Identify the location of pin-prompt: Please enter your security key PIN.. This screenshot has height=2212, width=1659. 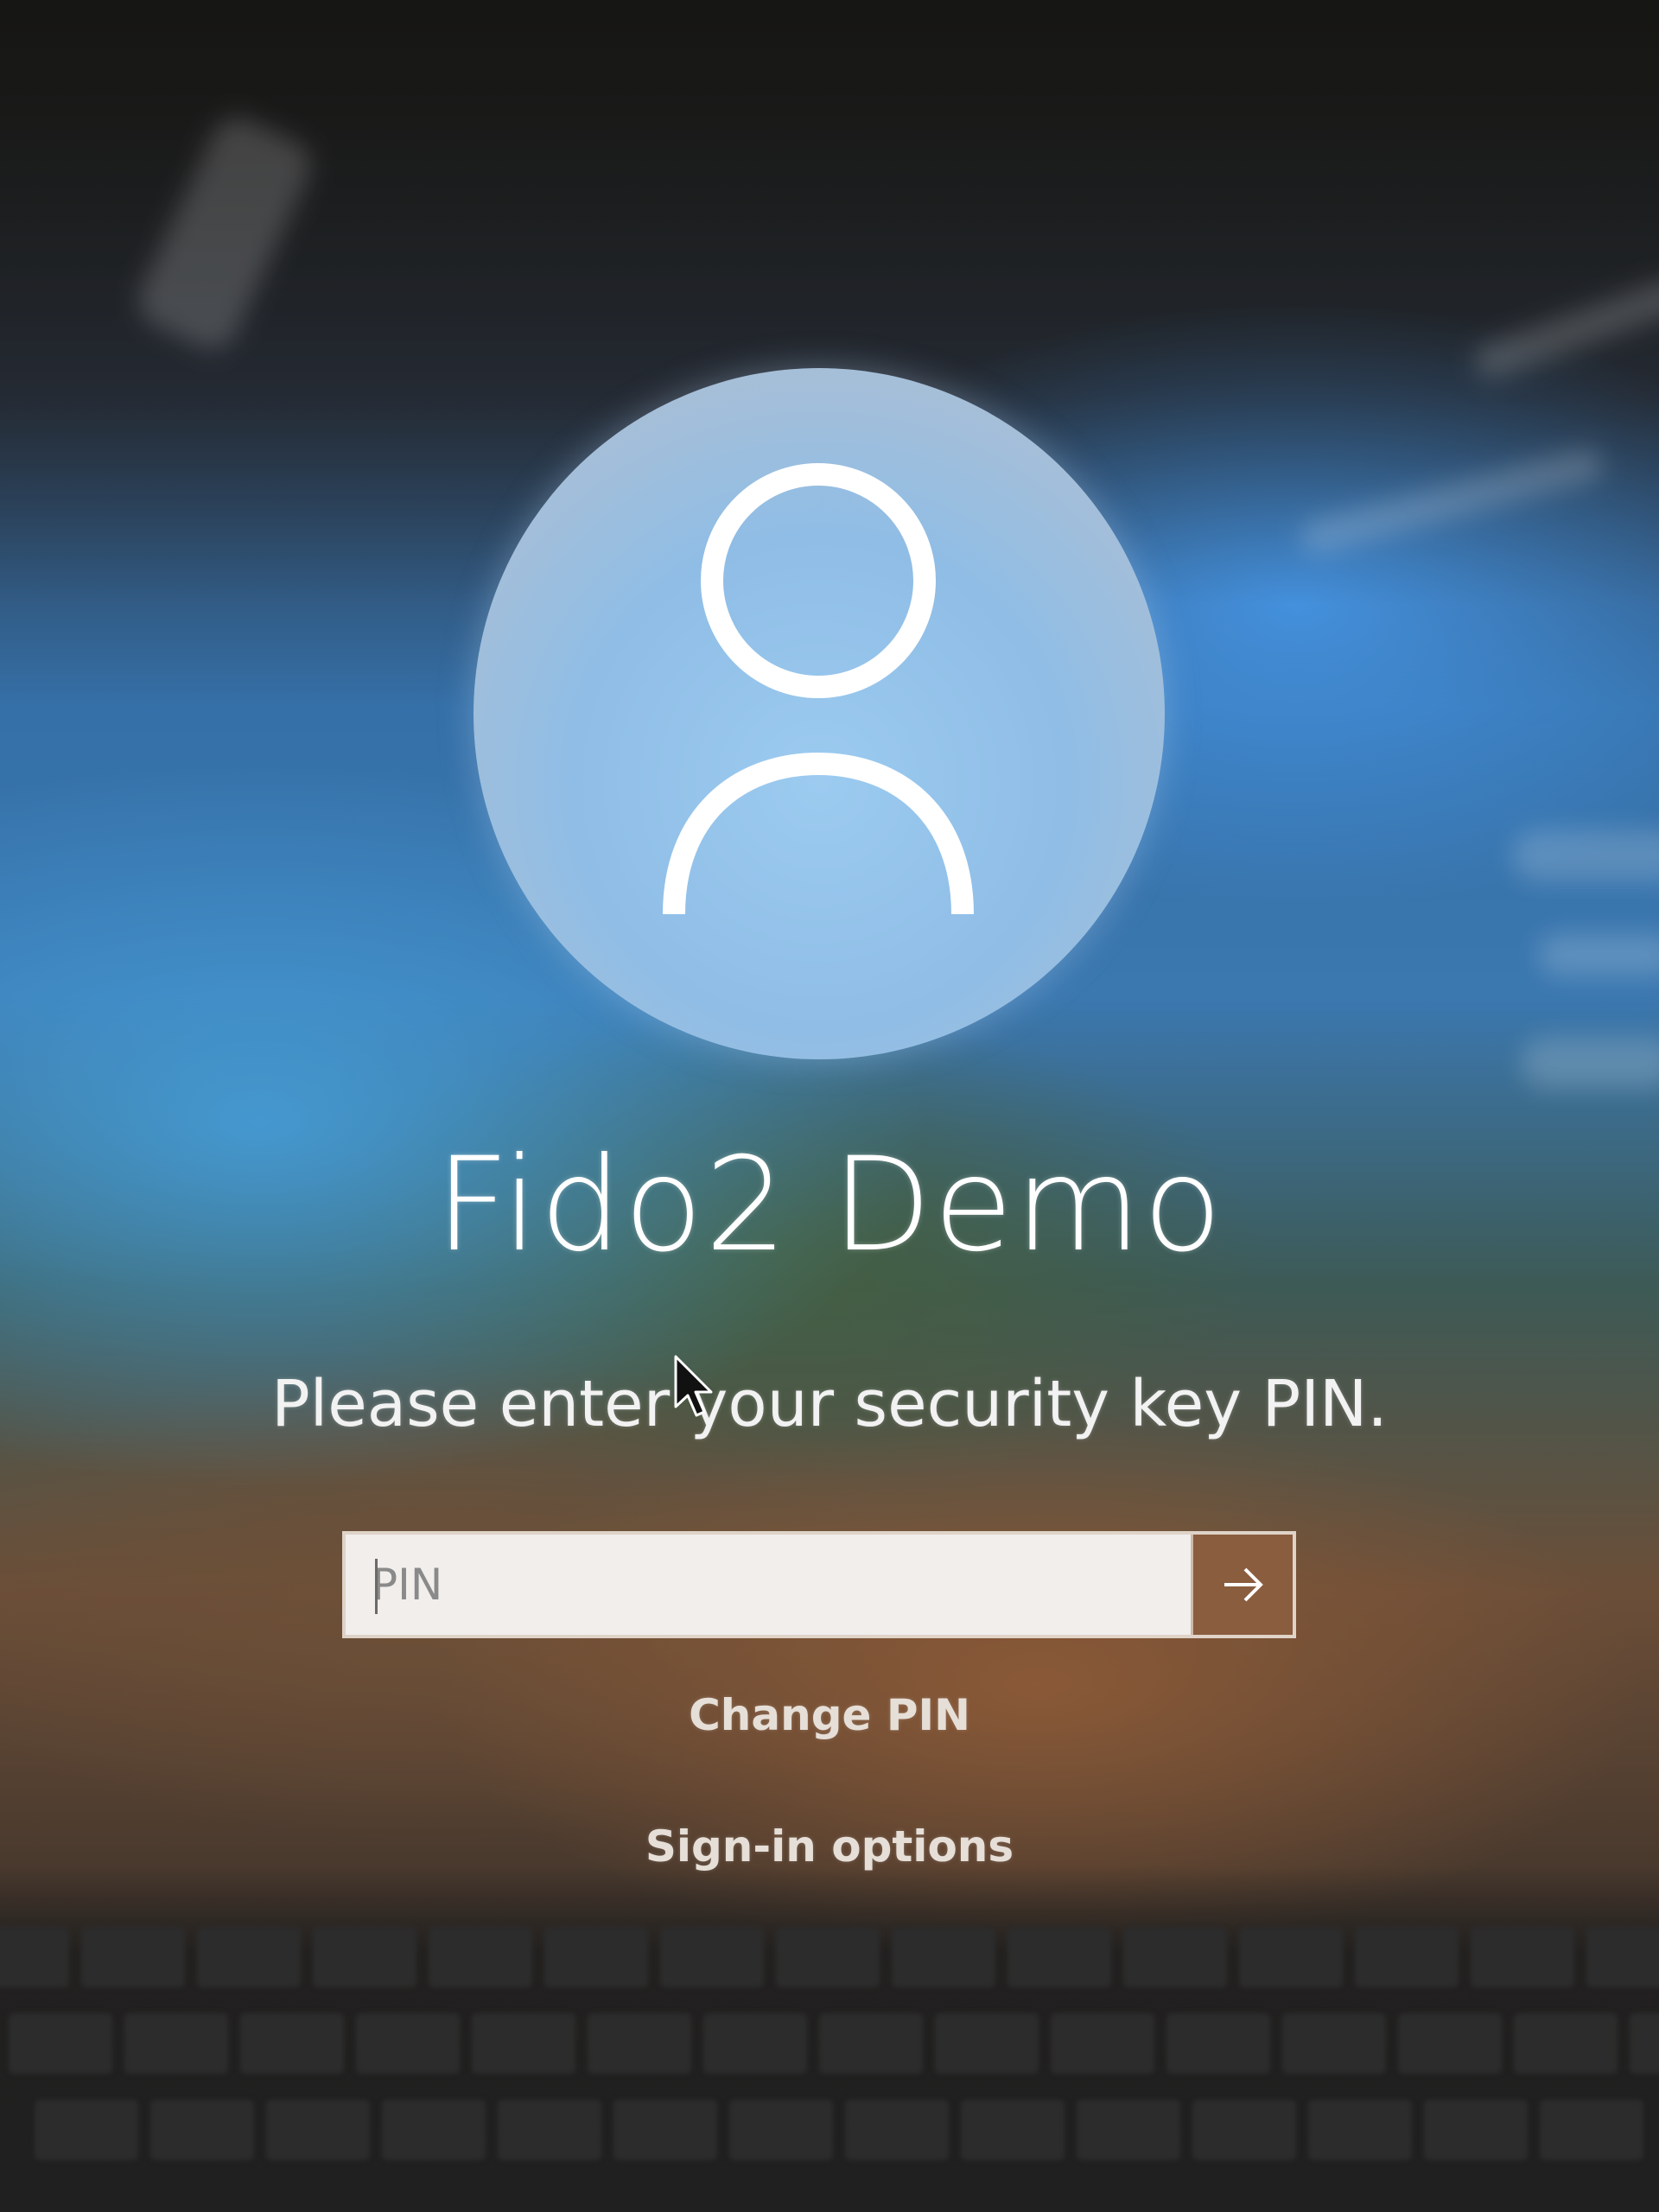
(829, 1404).